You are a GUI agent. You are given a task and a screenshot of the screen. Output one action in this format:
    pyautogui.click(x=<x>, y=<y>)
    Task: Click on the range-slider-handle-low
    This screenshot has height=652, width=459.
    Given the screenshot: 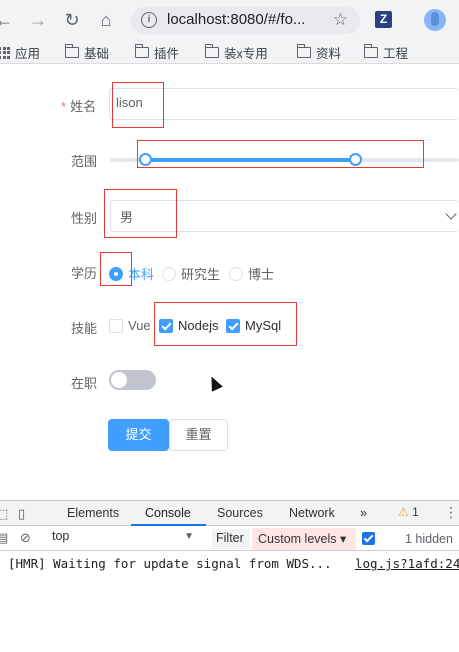 What is the action you would take?
    pyautogui.click(x=145, y=159)
    